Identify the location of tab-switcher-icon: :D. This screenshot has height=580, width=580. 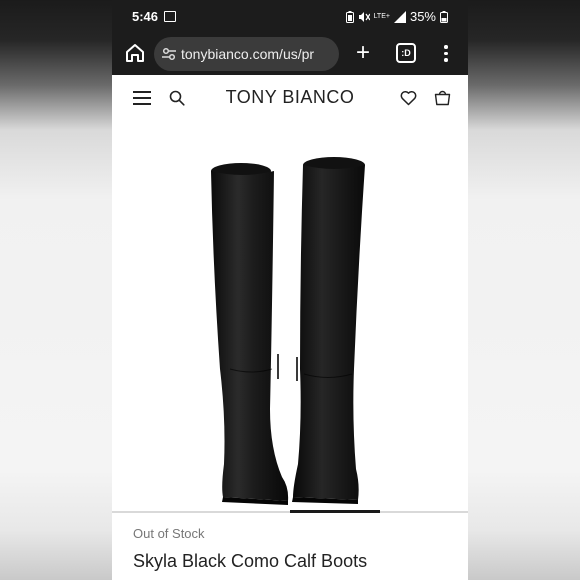
(406, 53).